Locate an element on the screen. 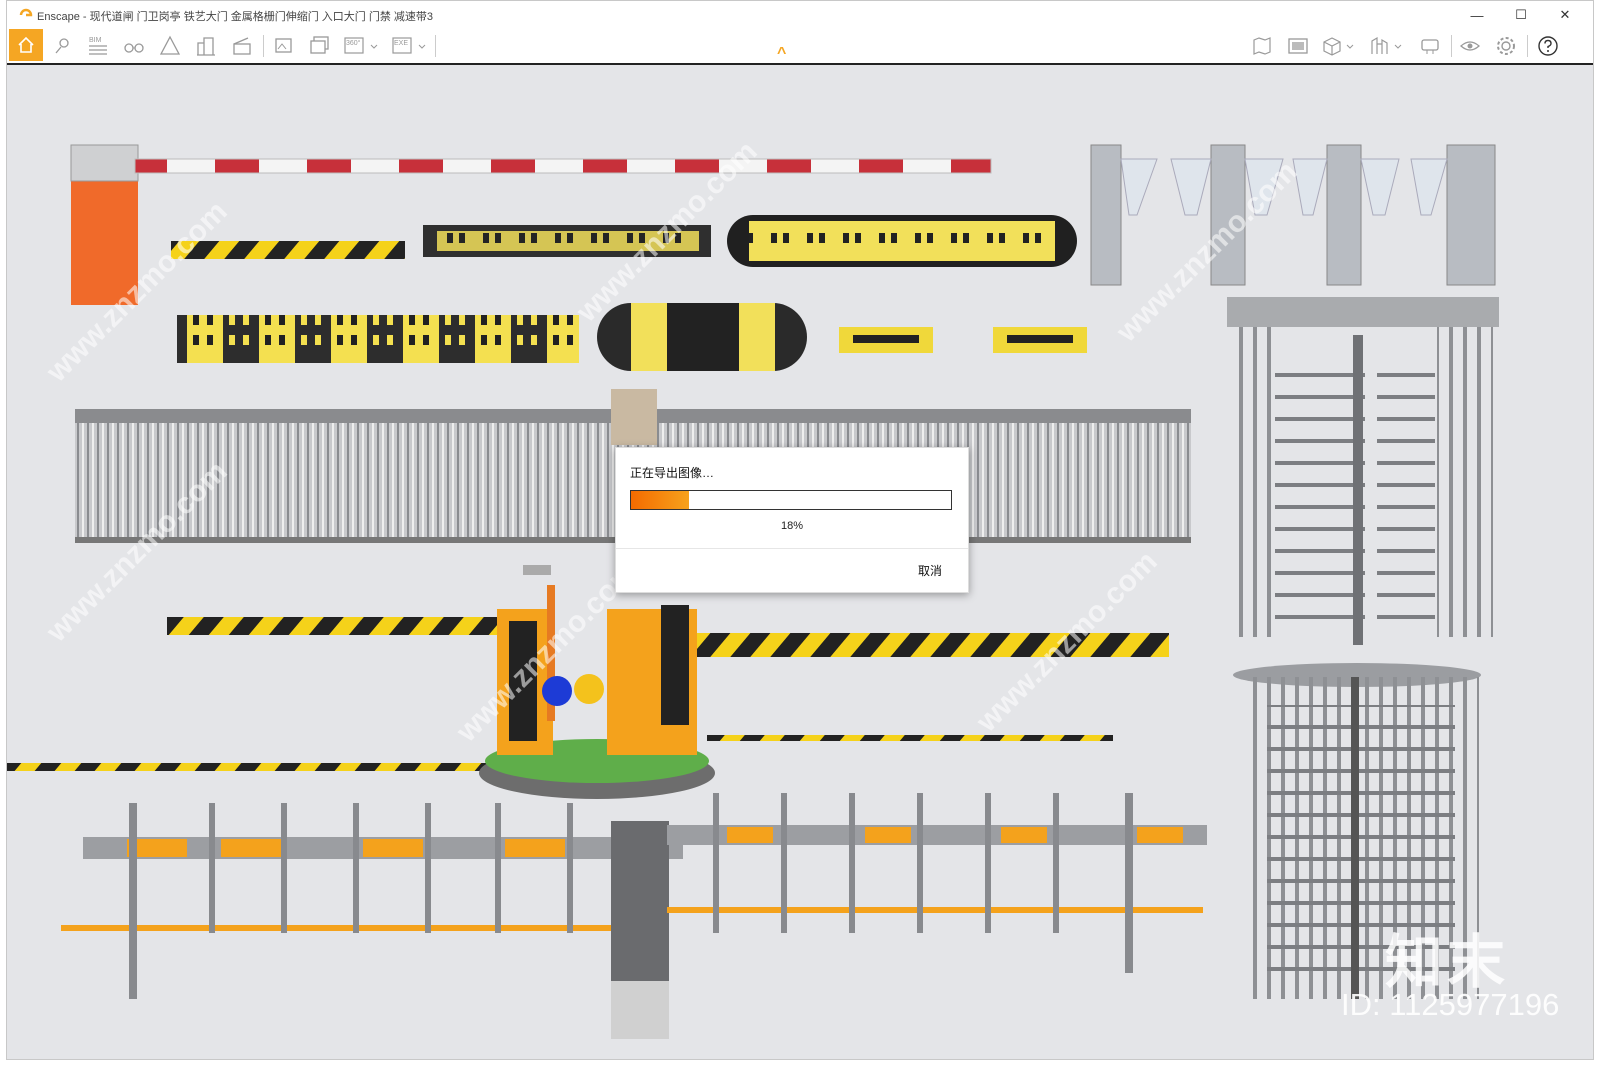 This screenshot has height=1065, width=1600. home-icon is located at coordinates (26, 44).